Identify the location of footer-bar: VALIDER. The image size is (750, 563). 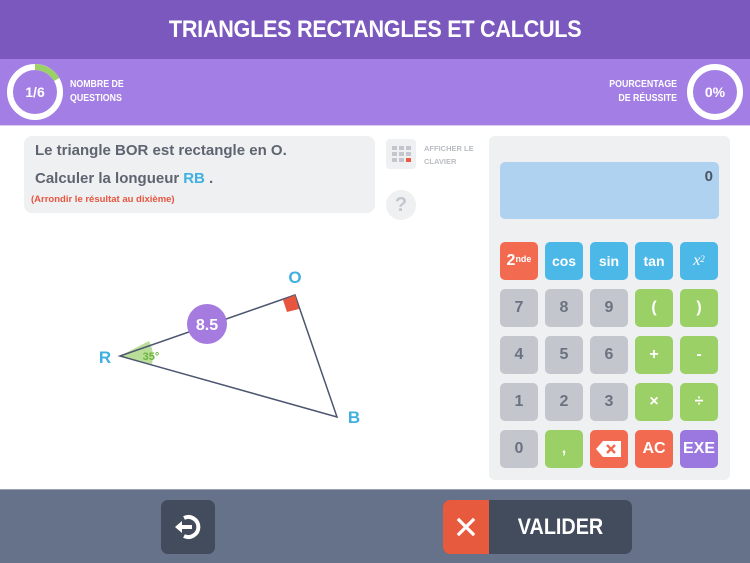
(375, 526).